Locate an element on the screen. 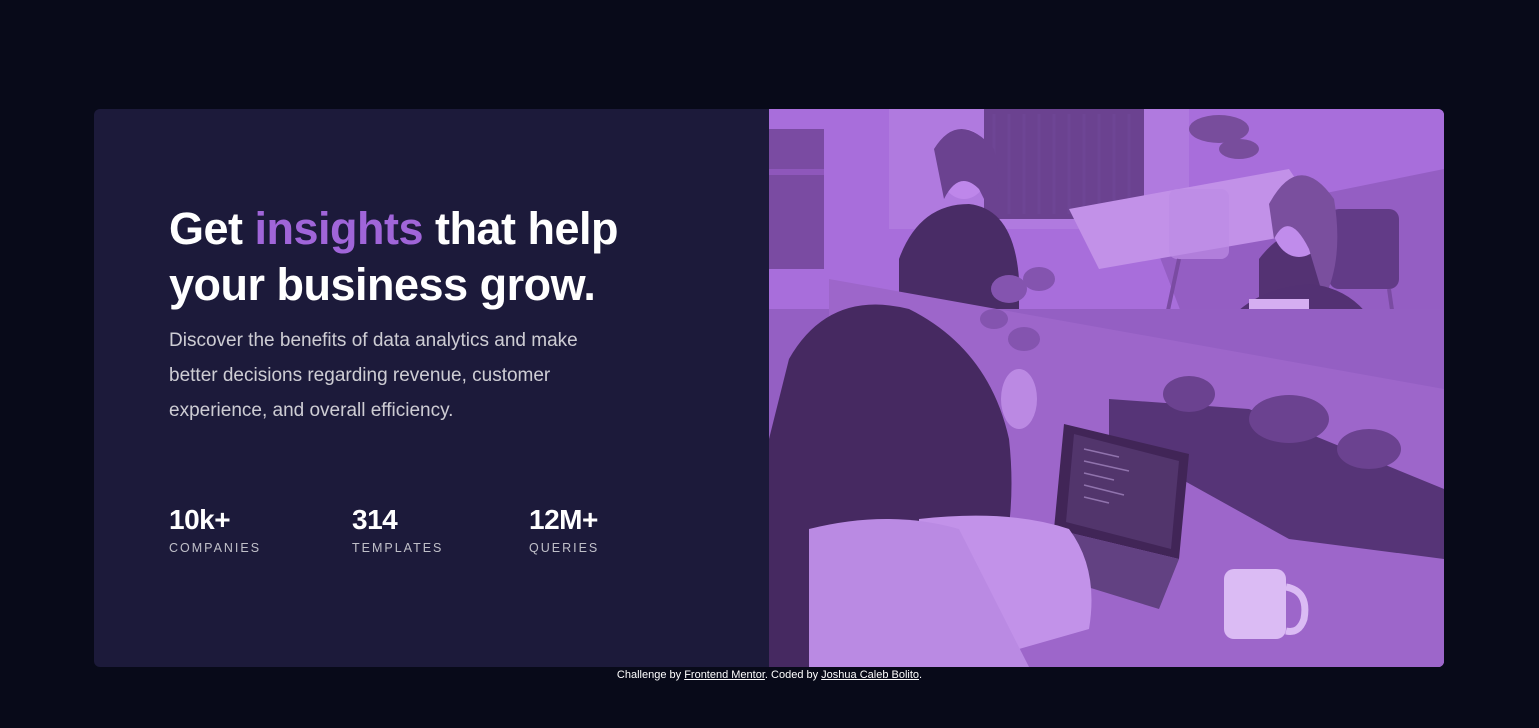  stat-templates: 314 TEMPLATES is located at coordinates (397, 529).